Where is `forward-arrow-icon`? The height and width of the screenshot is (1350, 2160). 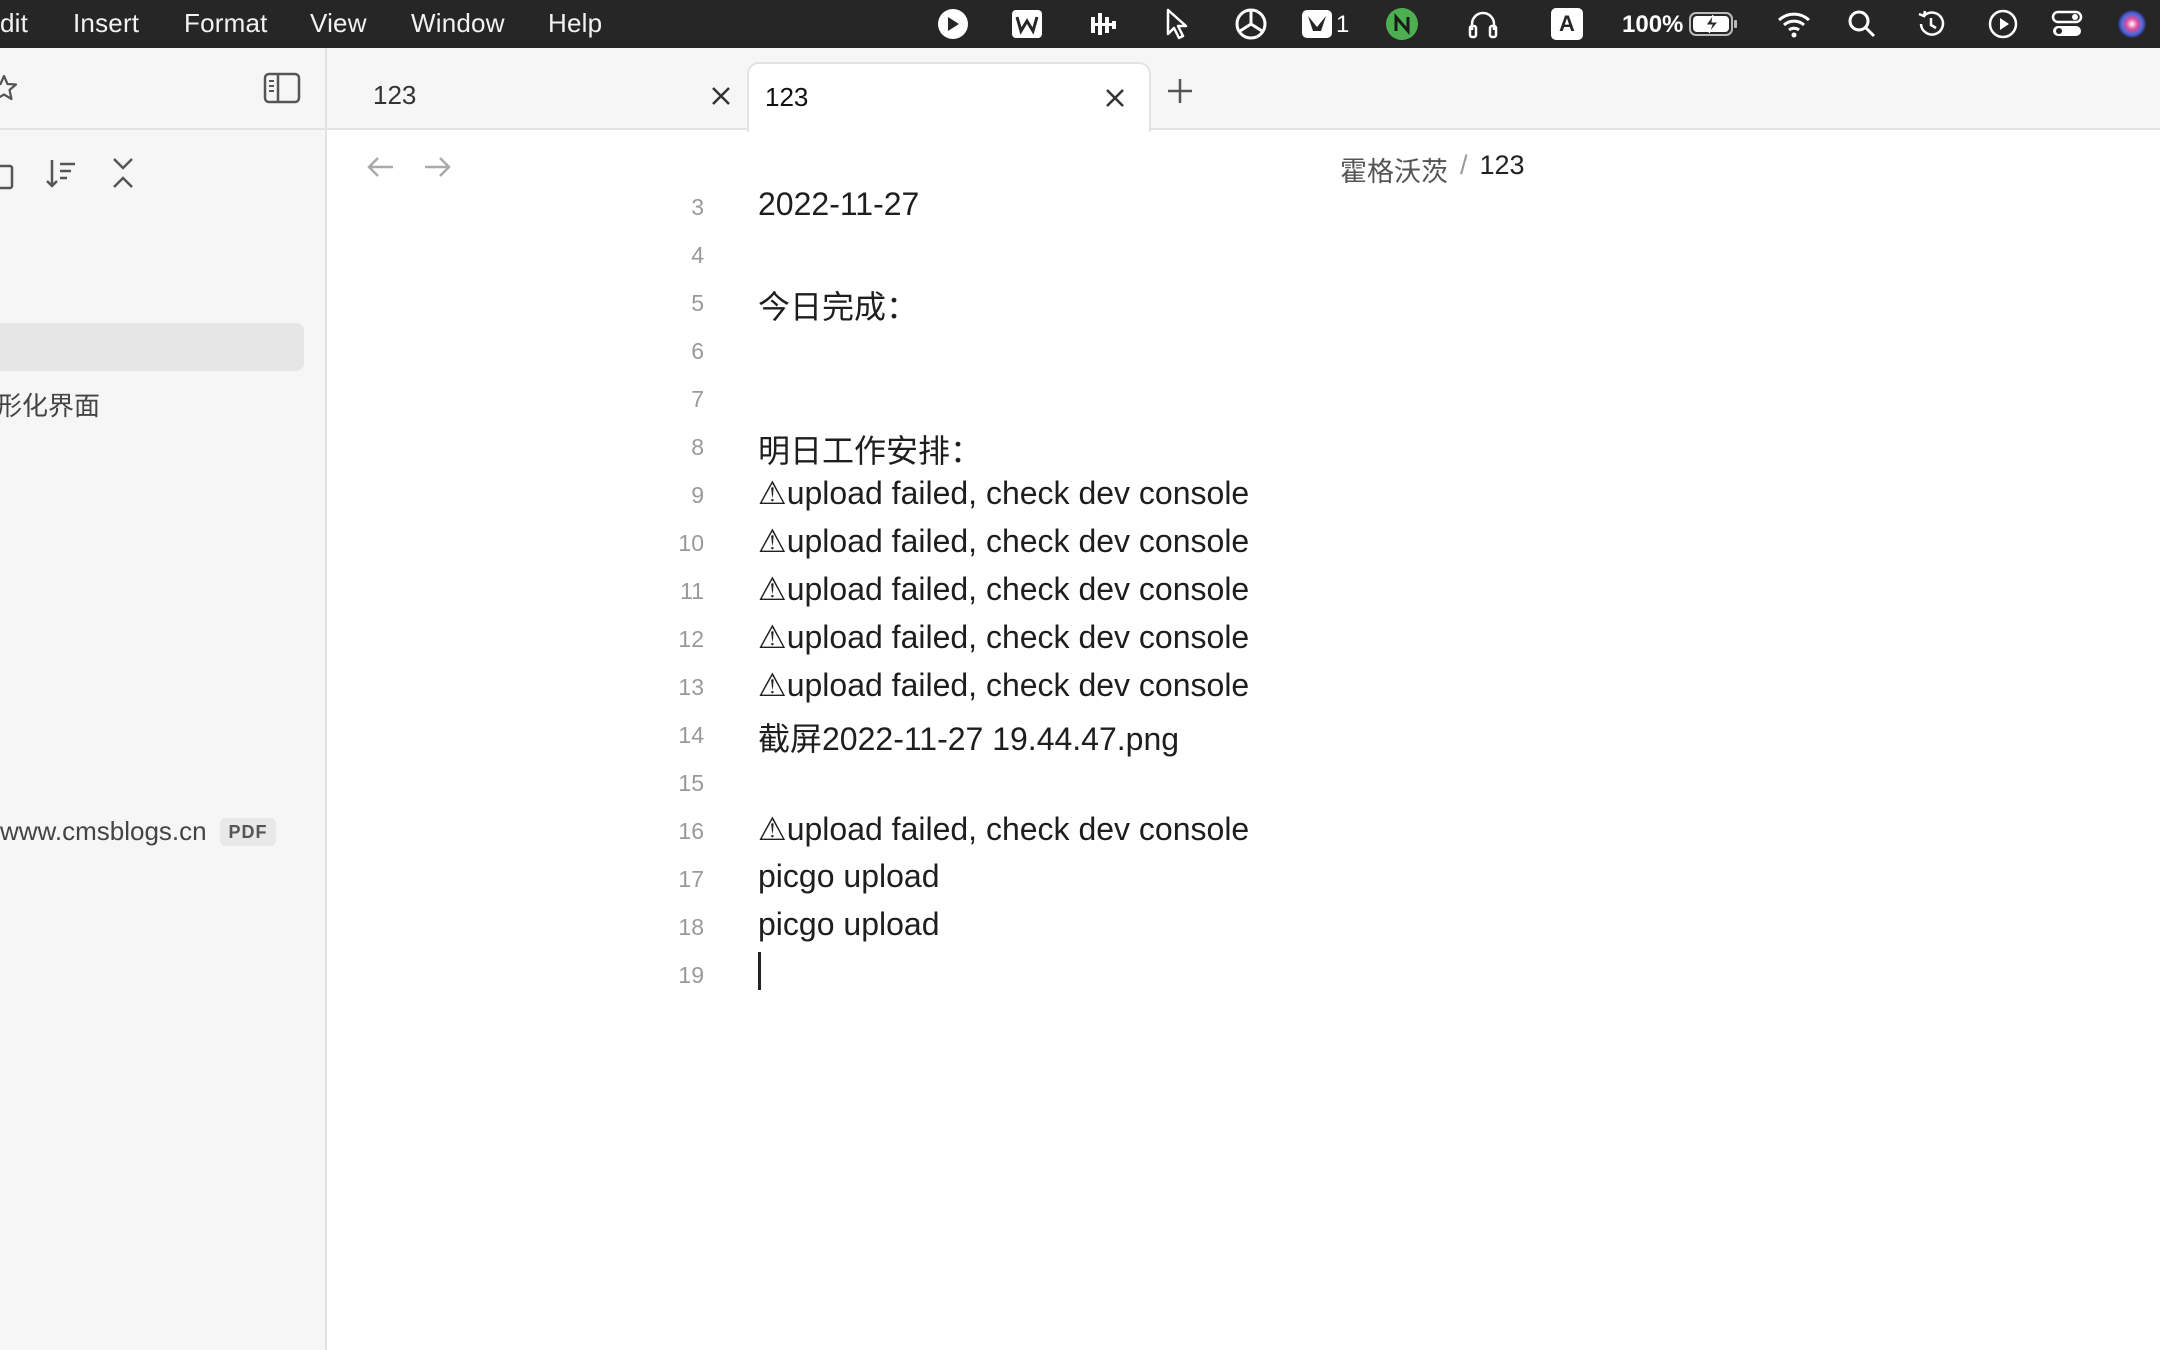 forward-arrow-icon is located at coordinates (437, 169).